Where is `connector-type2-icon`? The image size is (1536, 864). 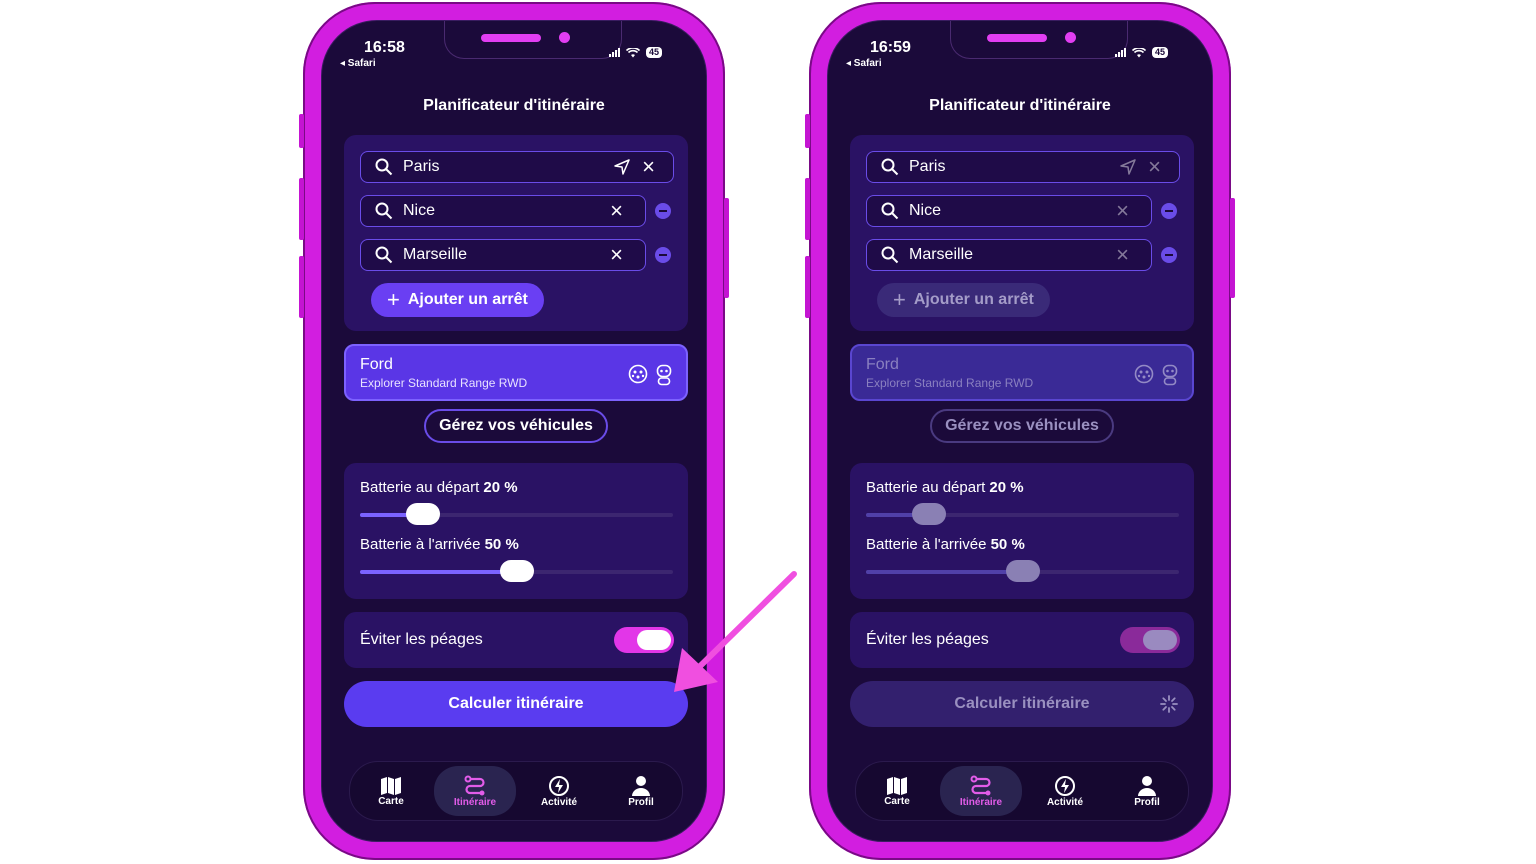 connector-type2-icon is located at coordinates (638, 374).